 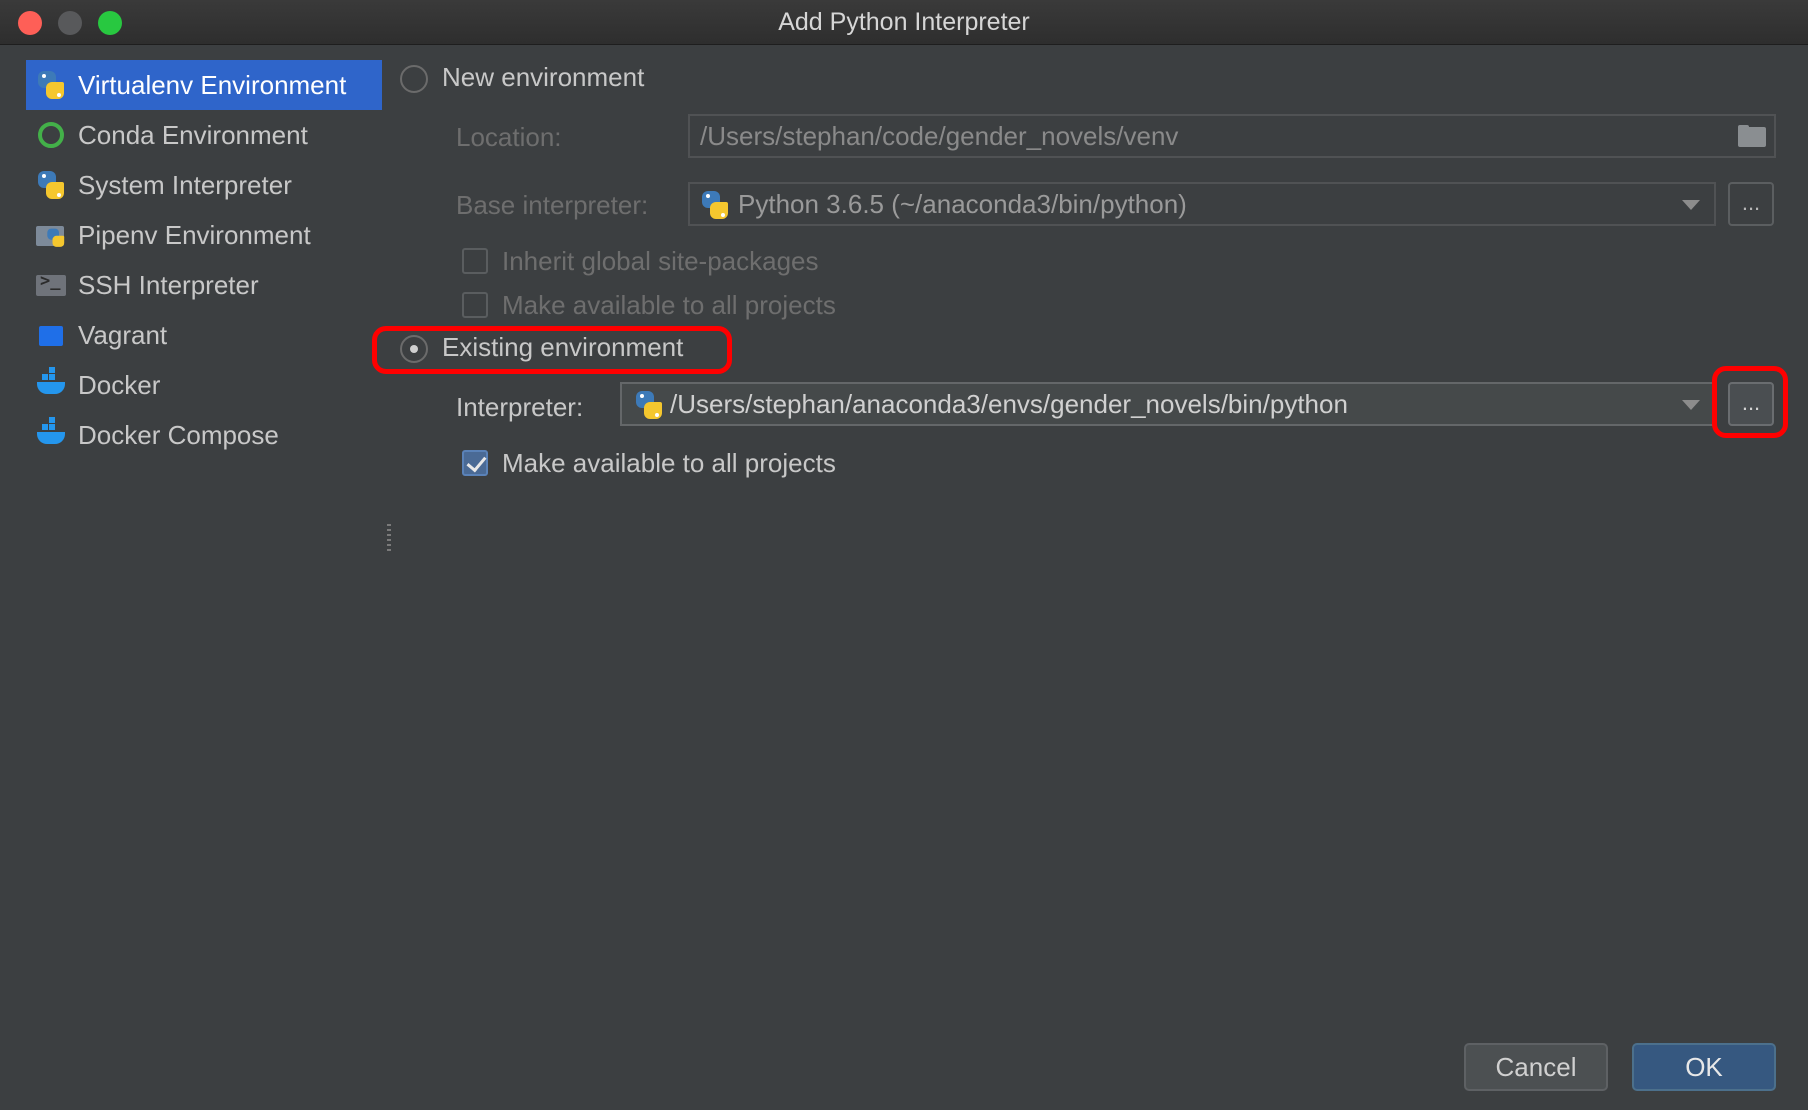 What do you see at coordinates (194, 234) in the screenshot?
I see `sidebar-item-label: Pipenv Environment` at bounding box center [194, 234].